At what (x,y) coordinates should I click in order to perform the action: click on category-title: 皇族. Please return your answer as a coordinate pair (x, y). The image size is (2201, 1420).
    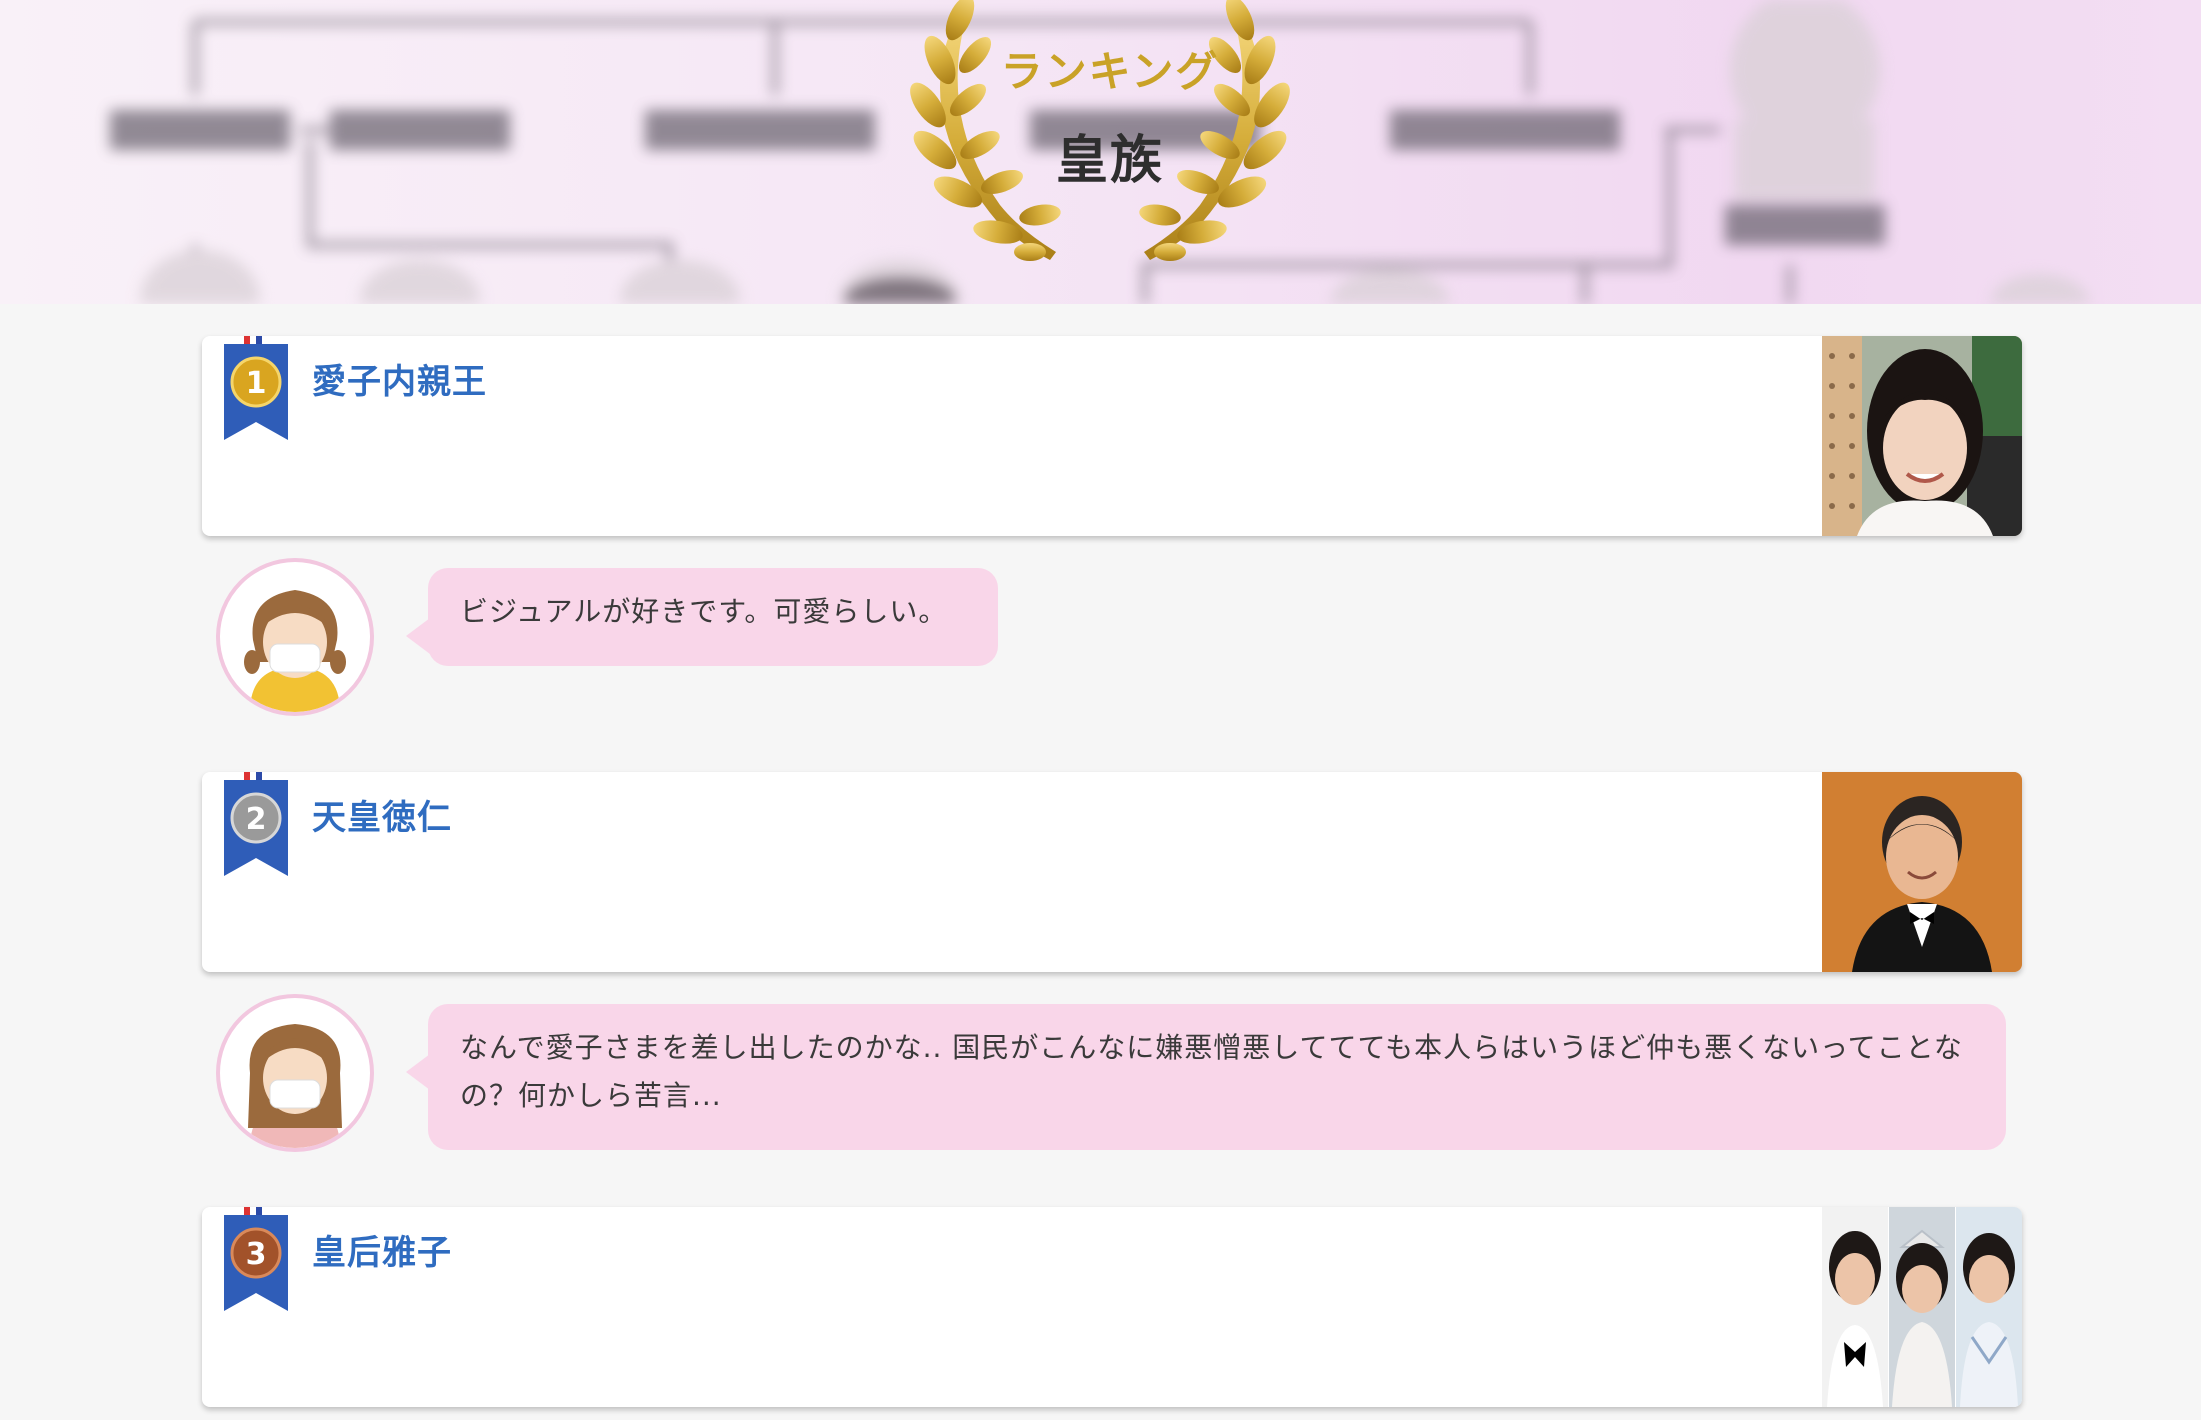
    Looking at the image, I should click on (1109, 161).